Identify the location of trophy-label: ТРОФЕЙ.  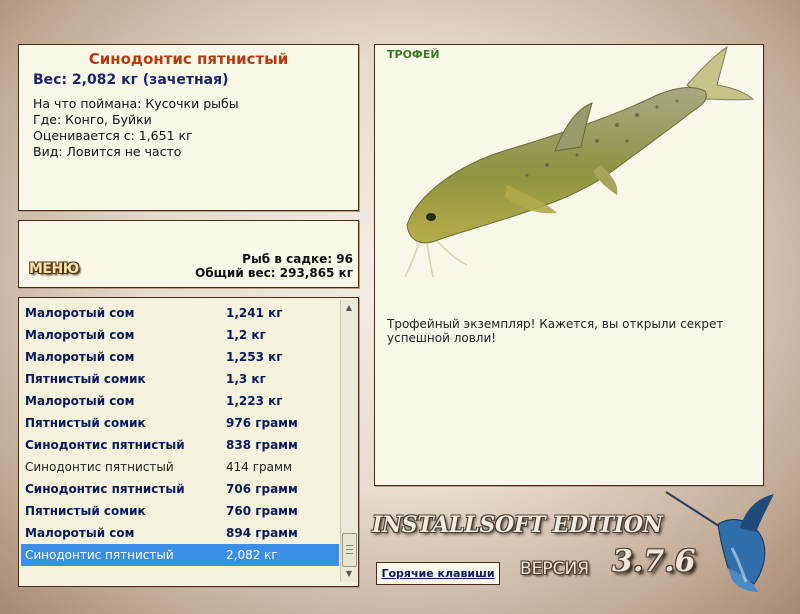
(413, 54).